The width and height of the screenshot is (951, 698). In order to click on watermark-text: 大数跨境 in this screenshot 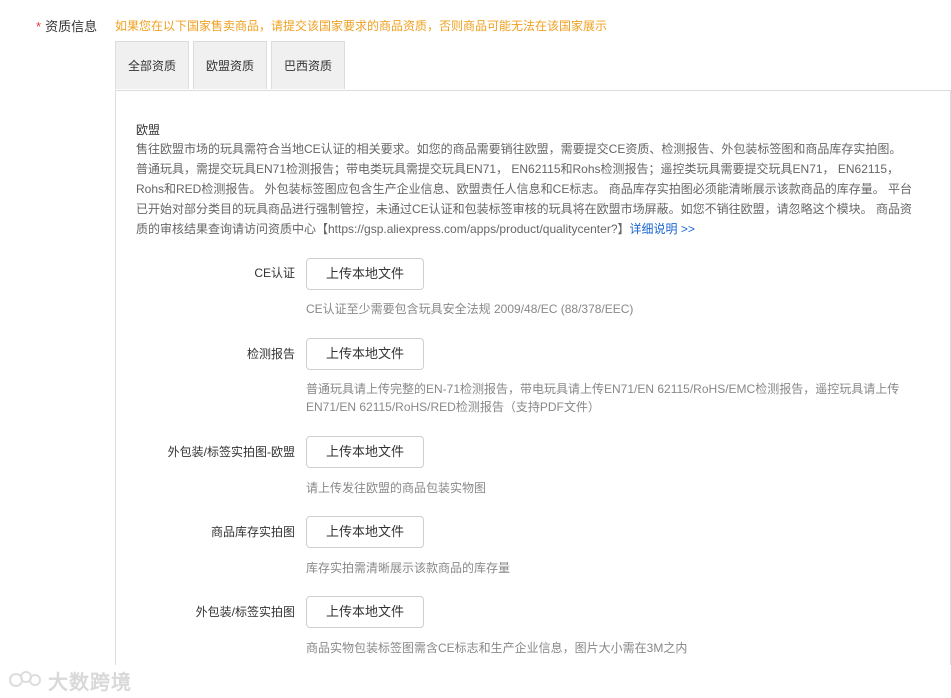, I will do `click(90, 682)`.